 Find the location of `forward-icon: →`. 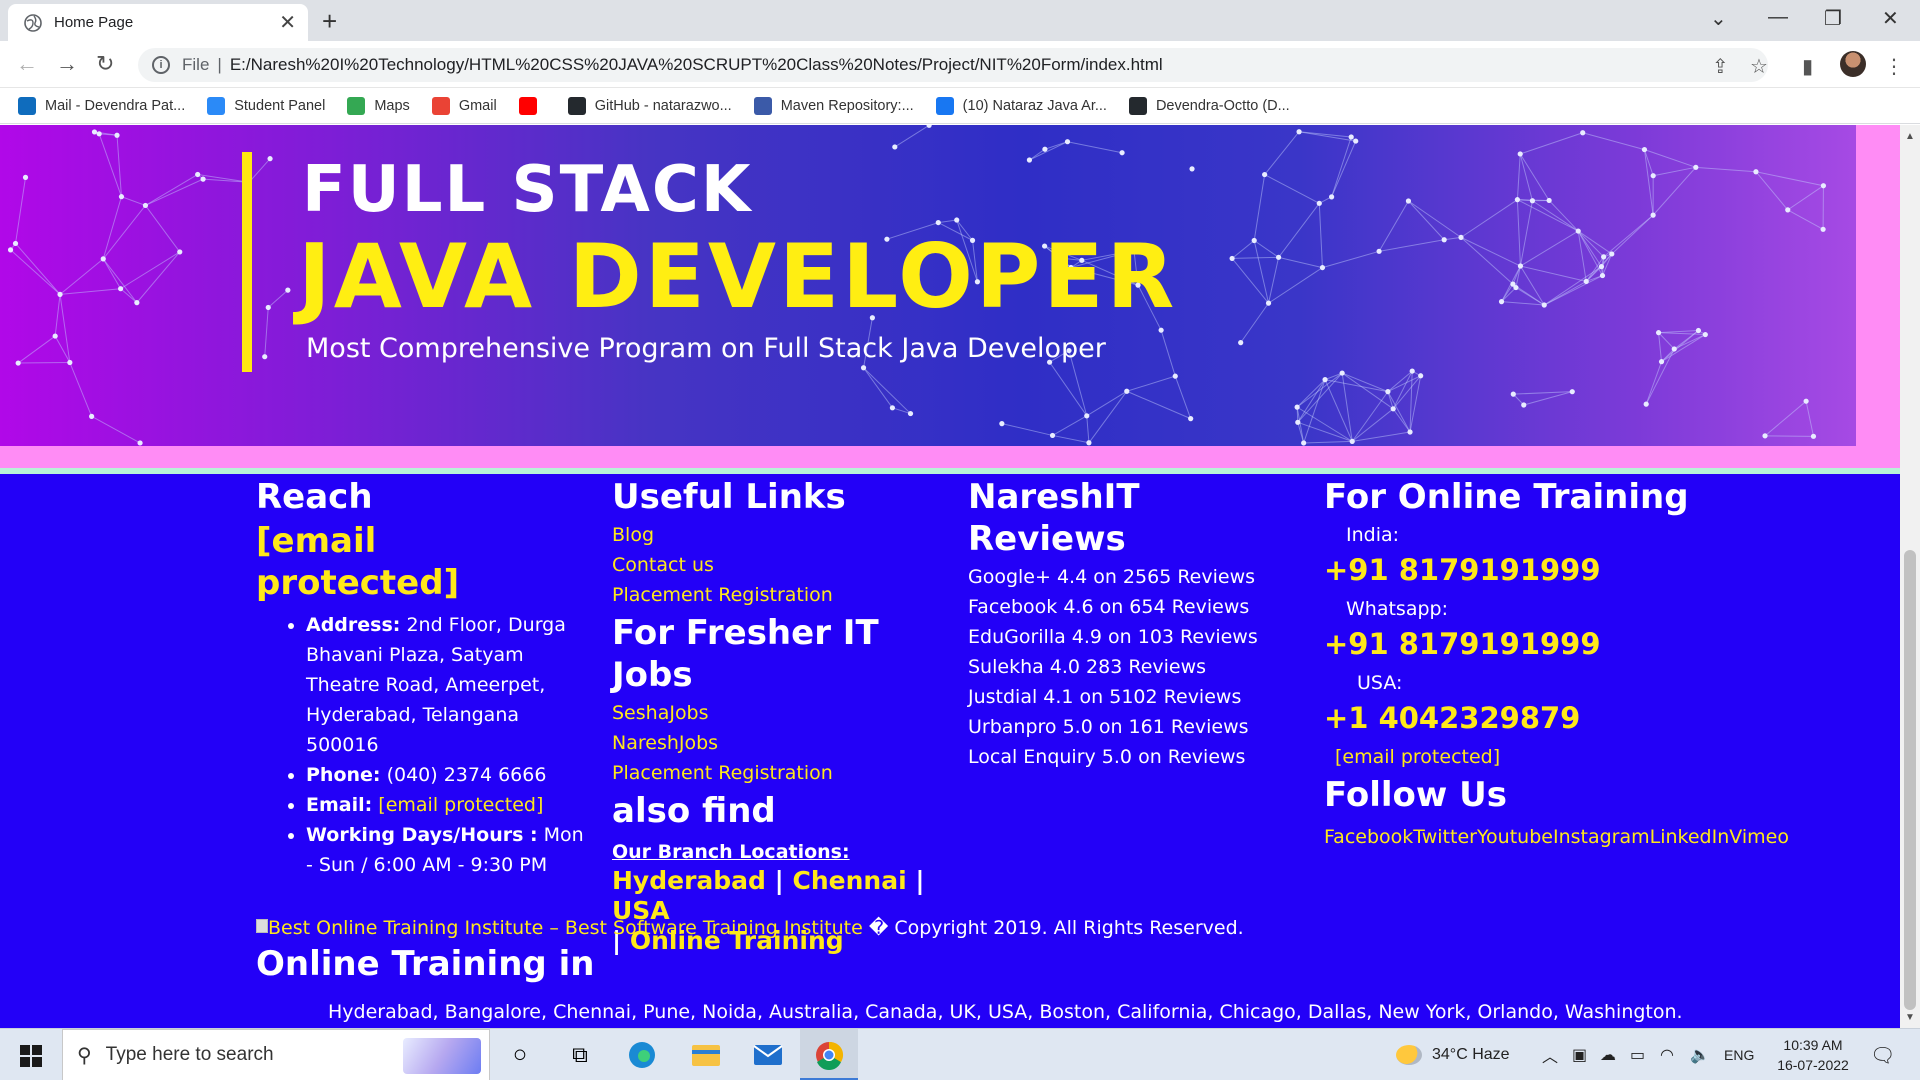

forward-icon: → is located at coordinates (67, 64).